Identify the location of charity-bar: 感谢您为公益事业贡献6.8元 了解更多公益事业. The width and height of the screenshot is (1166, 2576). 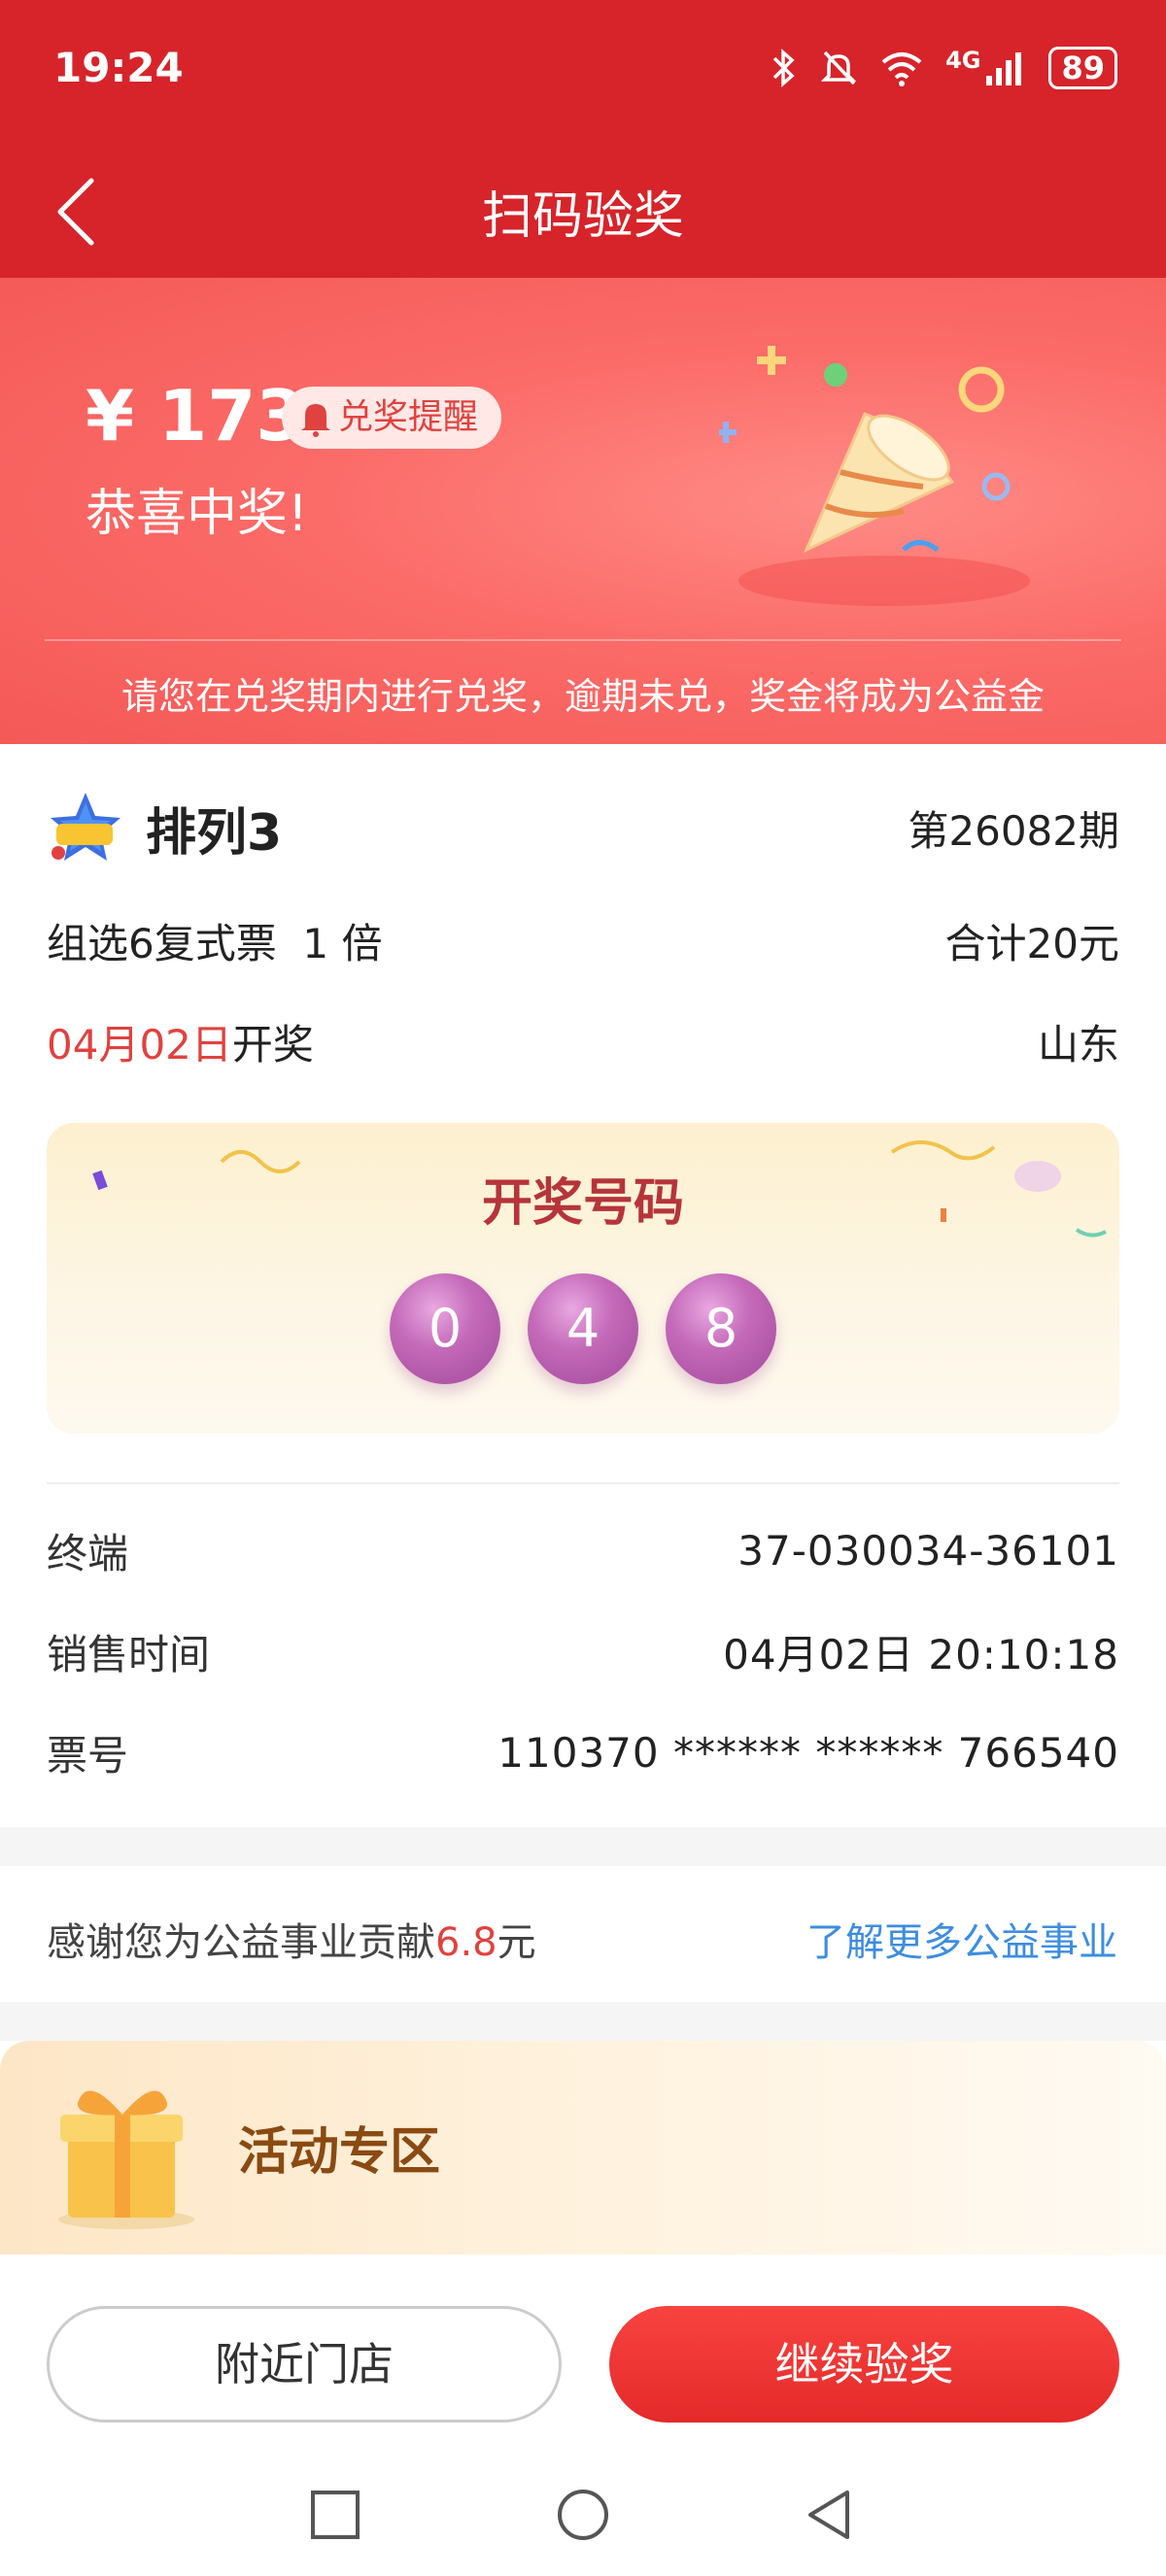
(583, 1934).